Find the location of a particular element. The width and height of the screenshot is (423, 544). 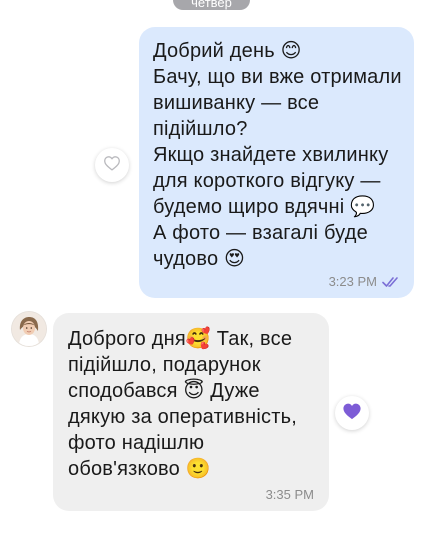

purple-heart-icon is located at coordinates (352, 413).